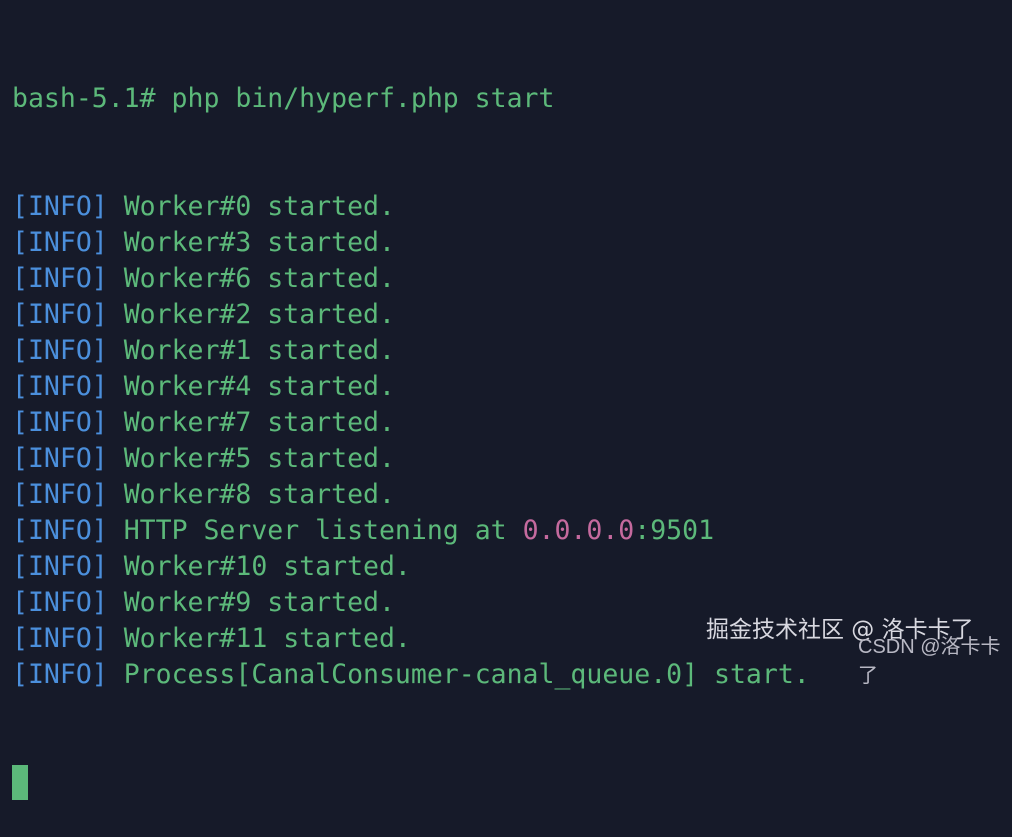 The width and height of the screenshot is (1012, 837). I want to click on log-line: [INFO] Worker#10 started., so click(411, 567).